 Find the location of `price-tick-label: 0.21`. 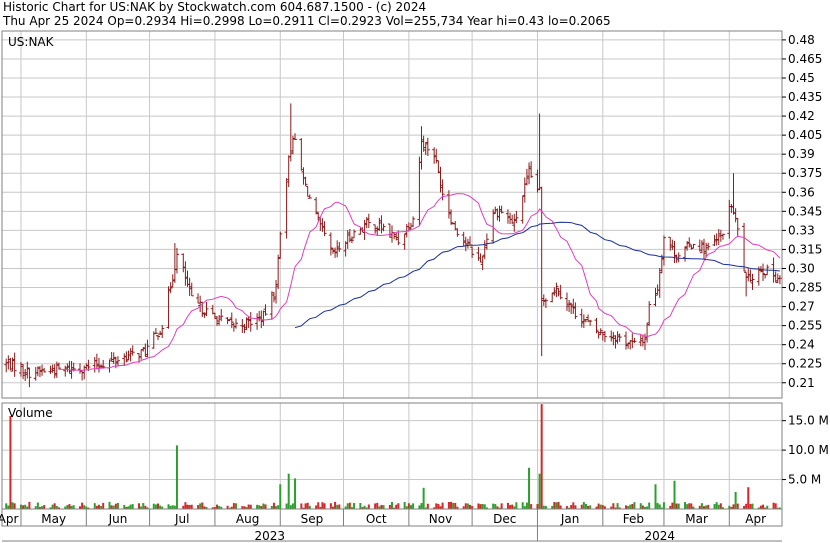

price-tick-label: 0.21 is located at coordinates (801, 383).